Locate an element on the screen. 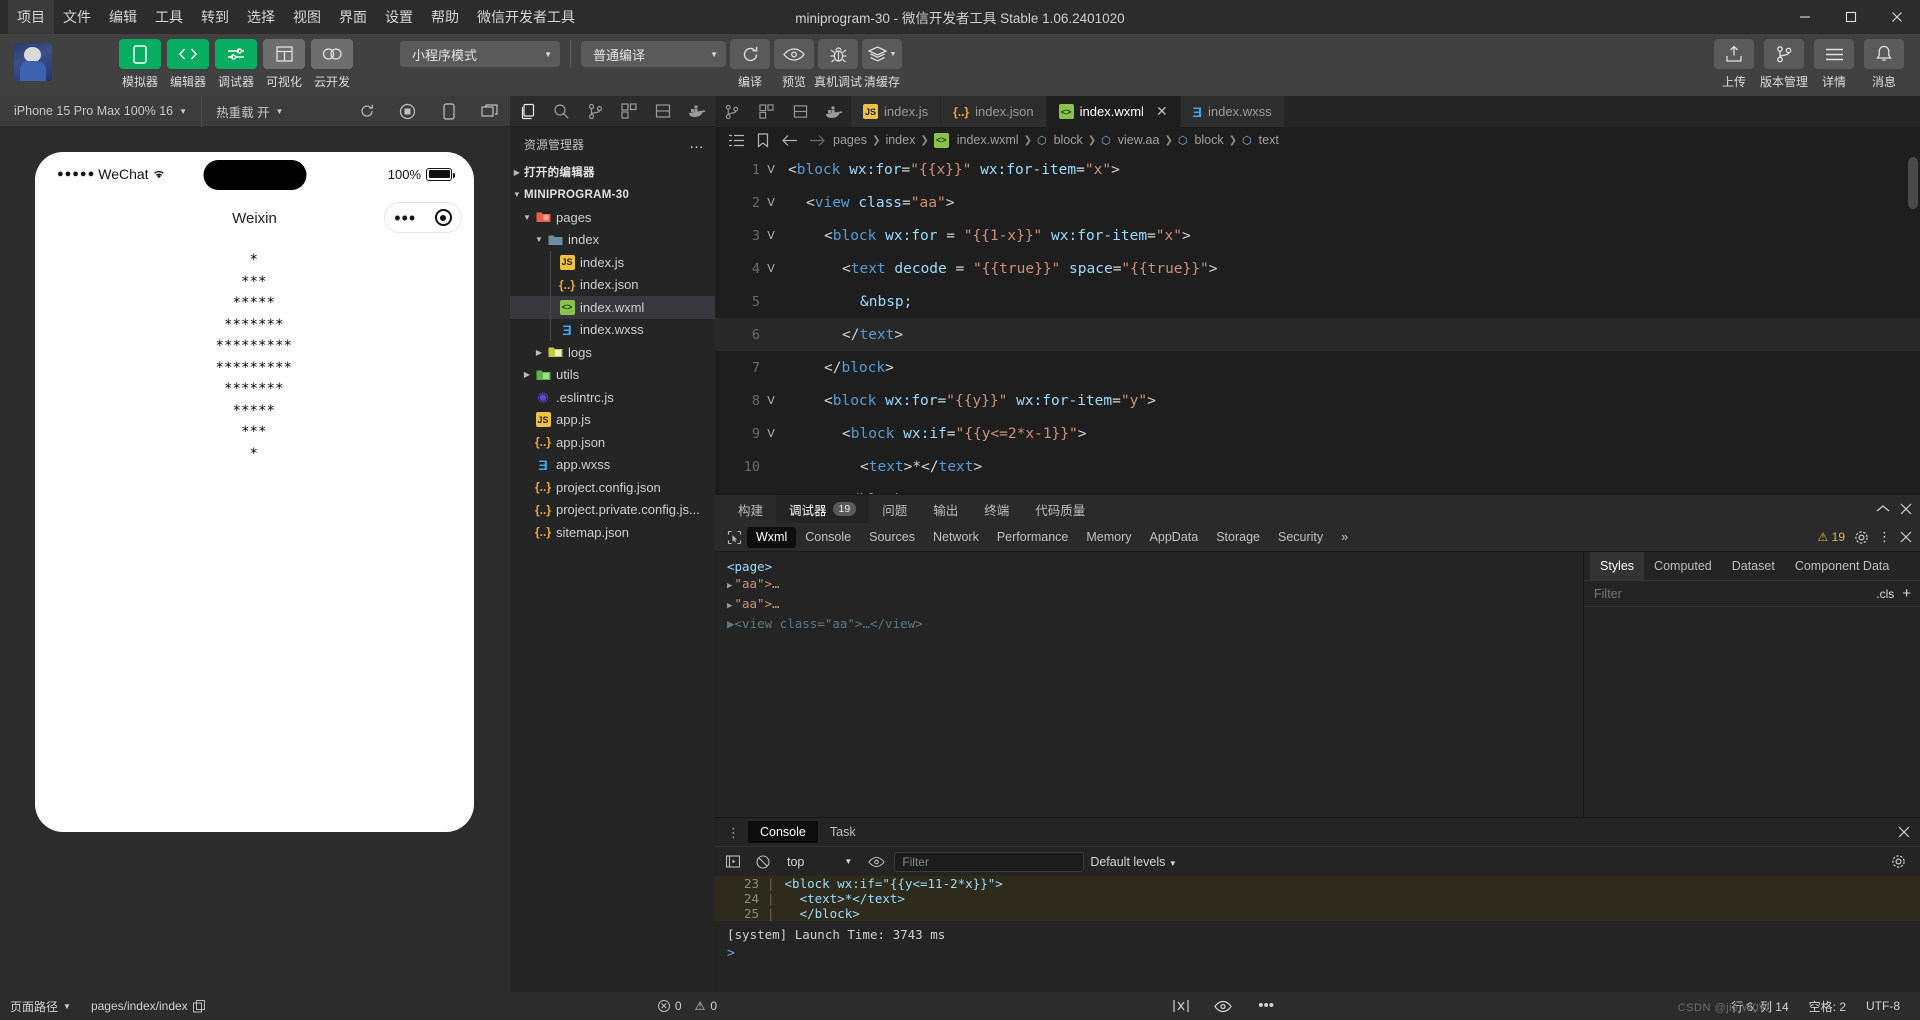 This screenshot has height=1020, width=1920. page-path-select: 页面路径 ▼ is located at coordinates (40, 1006).